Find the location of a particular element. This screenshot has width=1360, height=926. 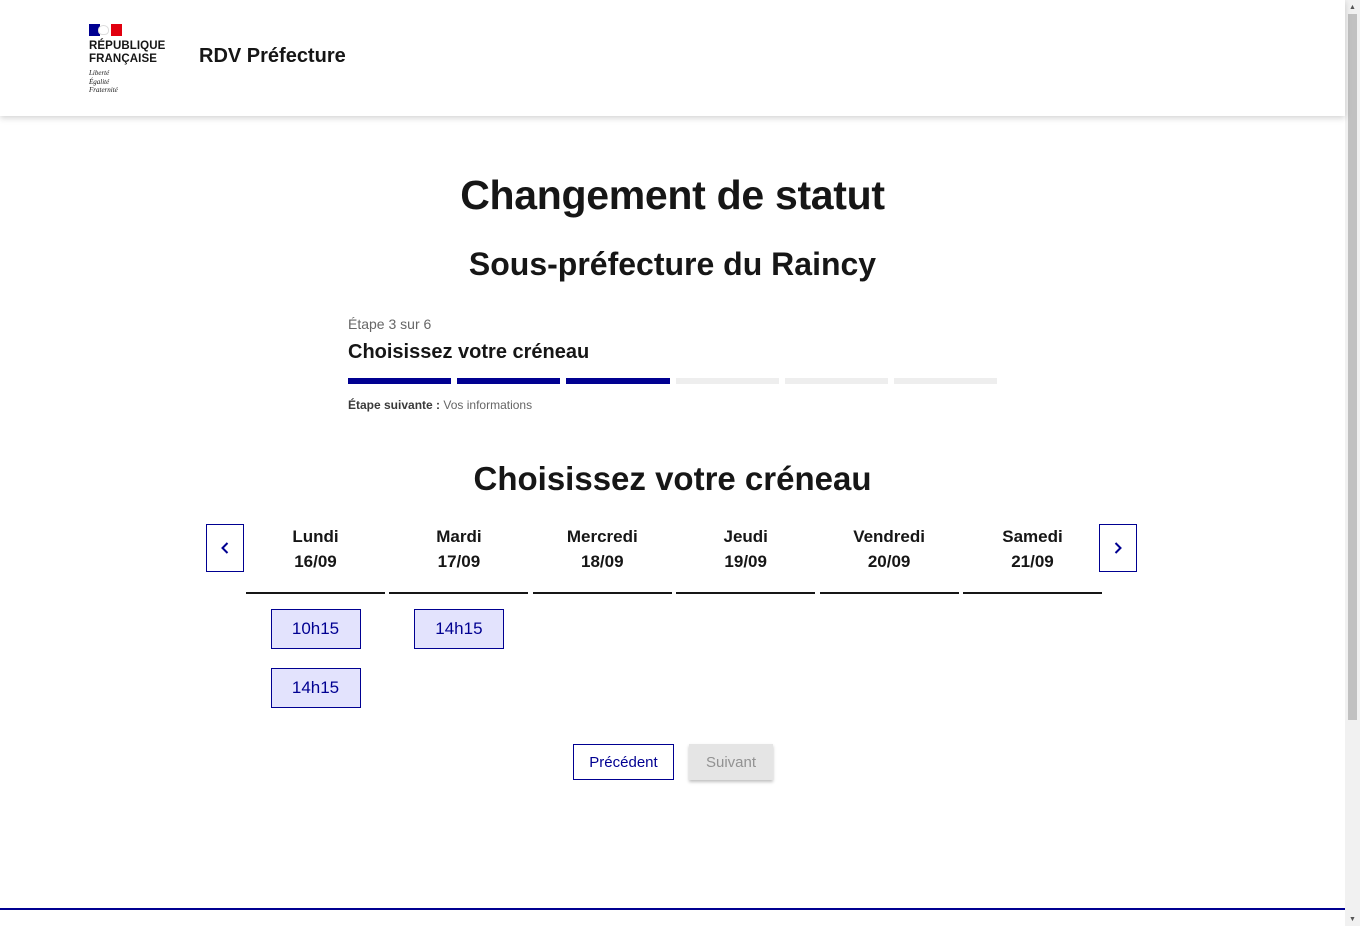

stepper-next-value: Vos informations is located at coordinates (488, 405).